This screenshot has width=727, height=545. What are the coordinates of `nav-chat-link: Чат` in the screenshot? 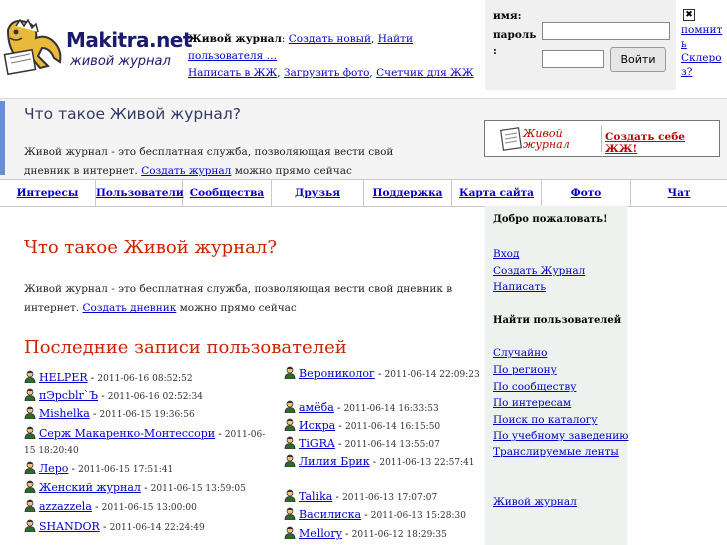 It's located at (679, 193).